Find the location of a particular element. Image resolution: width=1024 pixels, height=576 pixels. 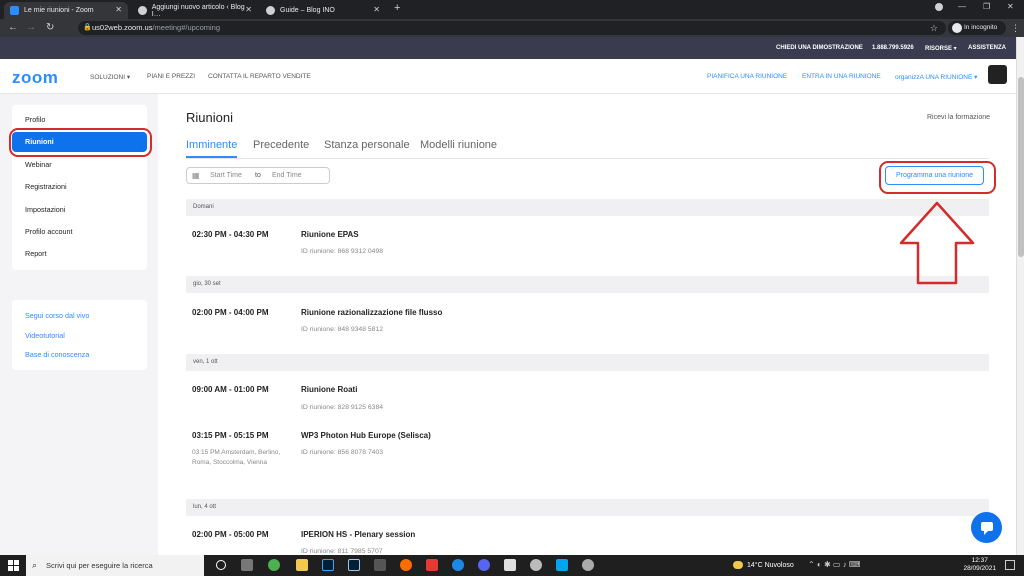

calendar-icon: ▦ is located at coordinates (196, 175).